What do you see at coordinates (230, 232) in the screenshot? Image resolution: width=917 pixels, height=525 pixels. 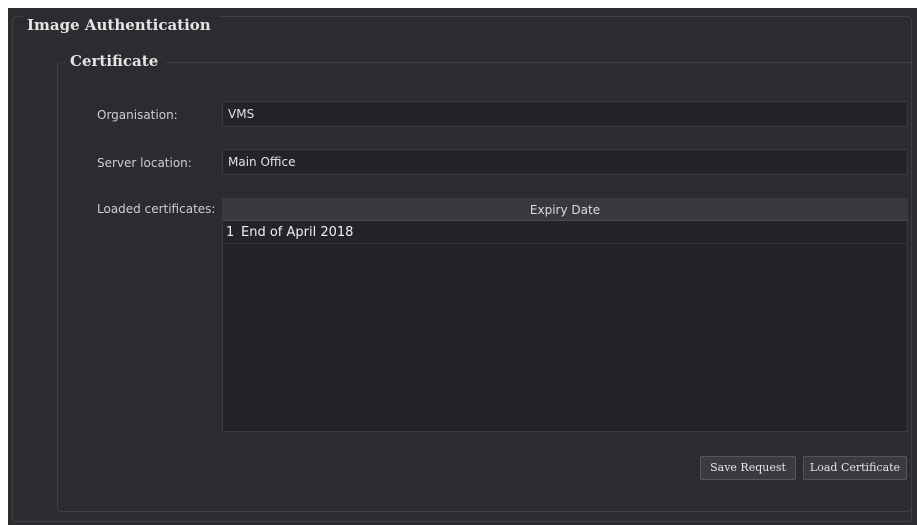 I see `row-number: 1` at bounding box center [230, 232].